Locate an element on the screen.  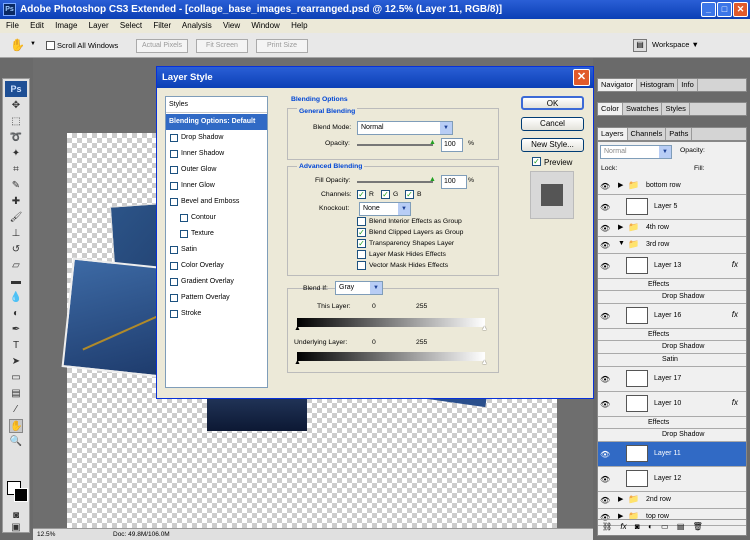
layer-row: 👁 ▶ 📁 4th row is located at coordinates (672, 228).